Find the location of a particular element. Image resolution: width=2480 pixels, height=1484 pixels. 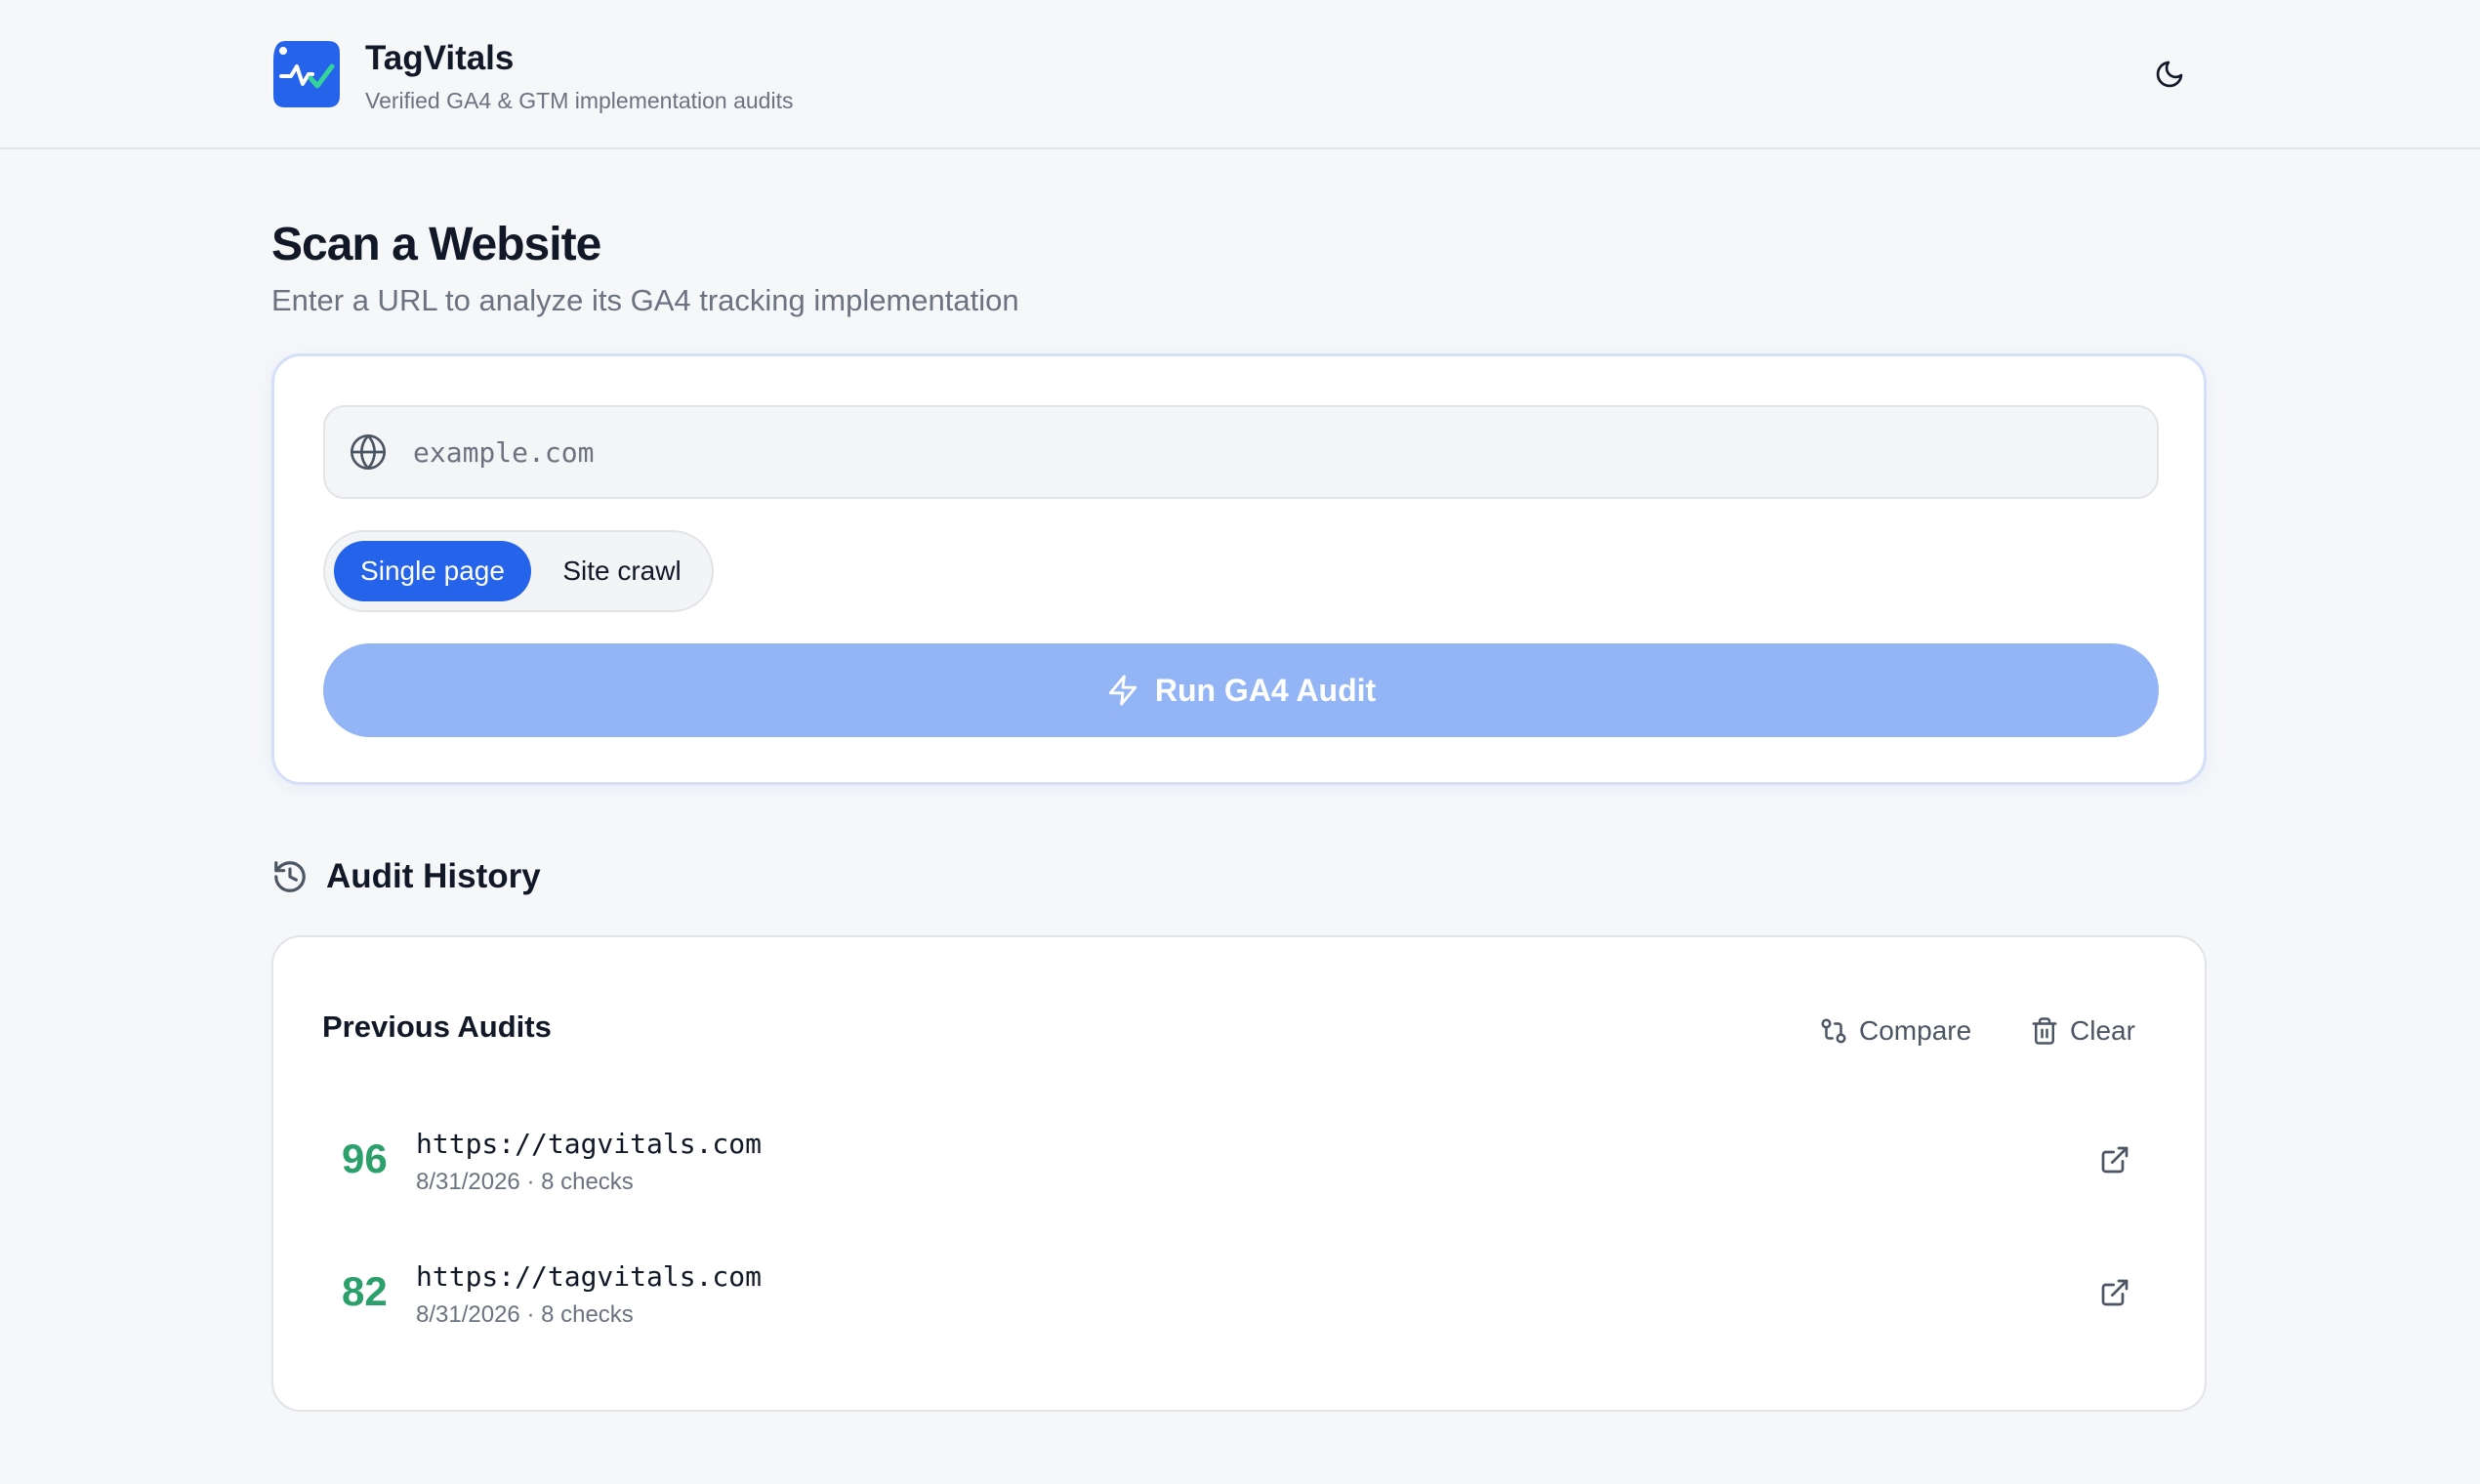

clear-label: Clear is located at coordinates (2102, 1030).